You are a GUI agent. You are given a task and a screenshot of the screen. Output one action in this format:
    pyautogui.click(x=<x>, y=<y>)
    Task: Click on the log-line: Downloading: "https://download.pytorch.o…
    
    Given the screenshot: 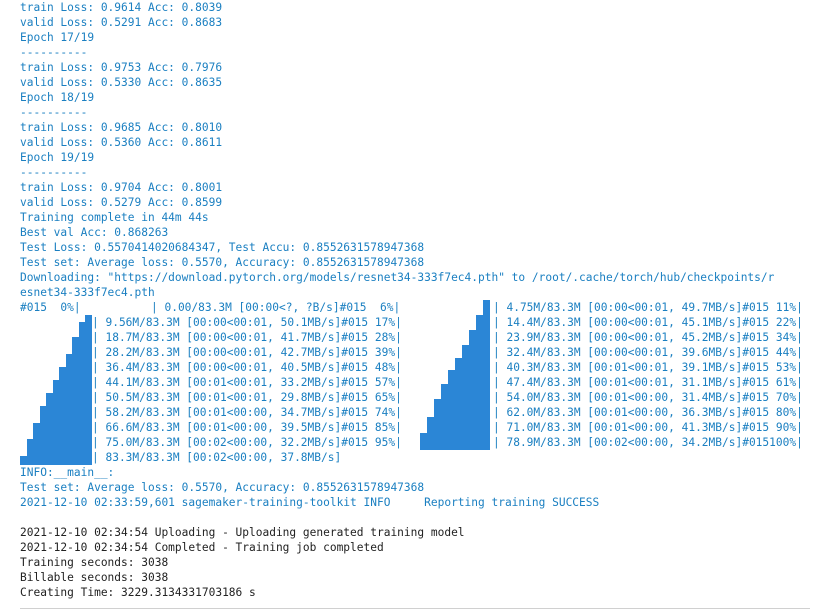 What is the action you would take?
    pyautogui.click(x=397, y=277)
    